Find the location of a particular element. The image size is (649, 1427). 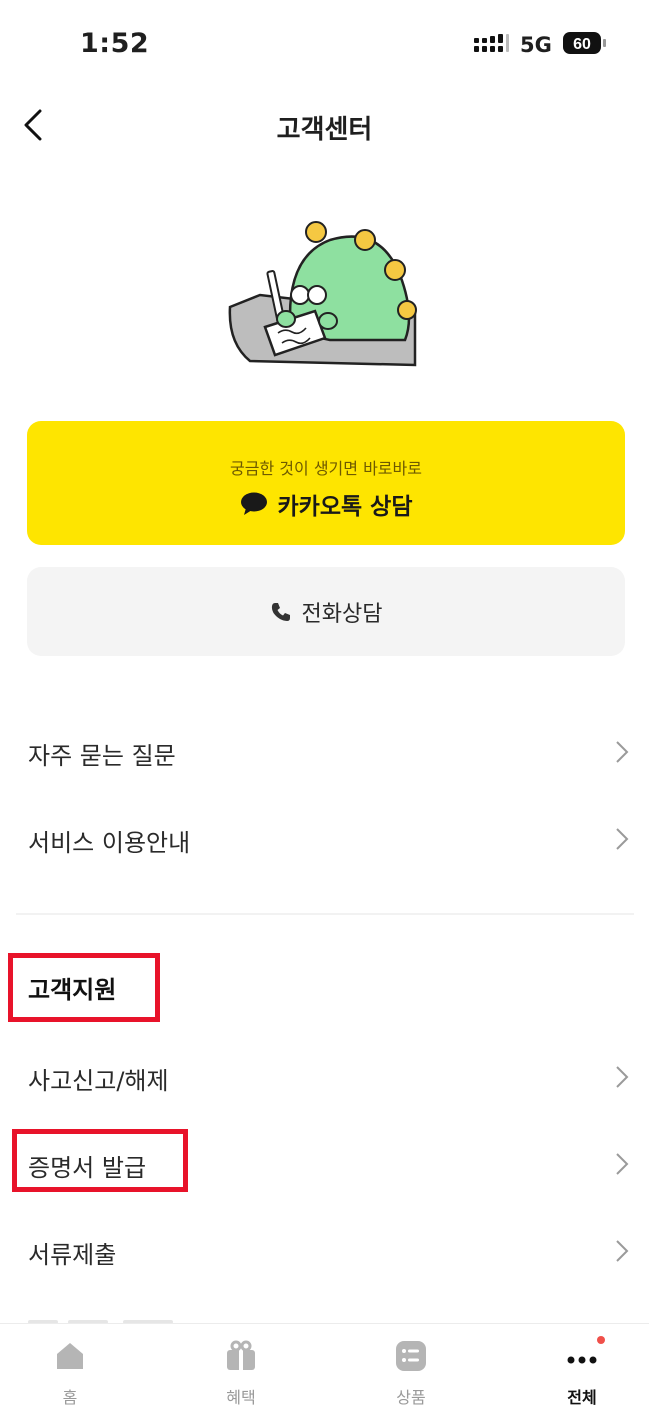

network-type: 5G is located at coordinates (536, 45).